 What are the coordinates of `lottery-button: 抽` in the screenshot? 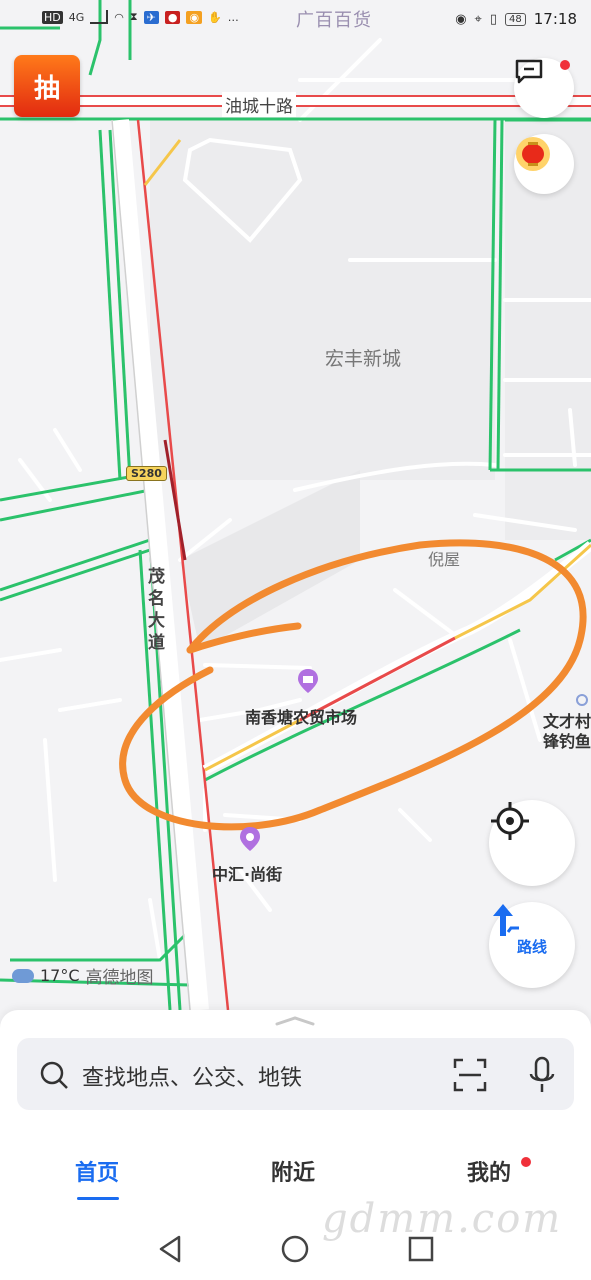 It's located at (47, 86).